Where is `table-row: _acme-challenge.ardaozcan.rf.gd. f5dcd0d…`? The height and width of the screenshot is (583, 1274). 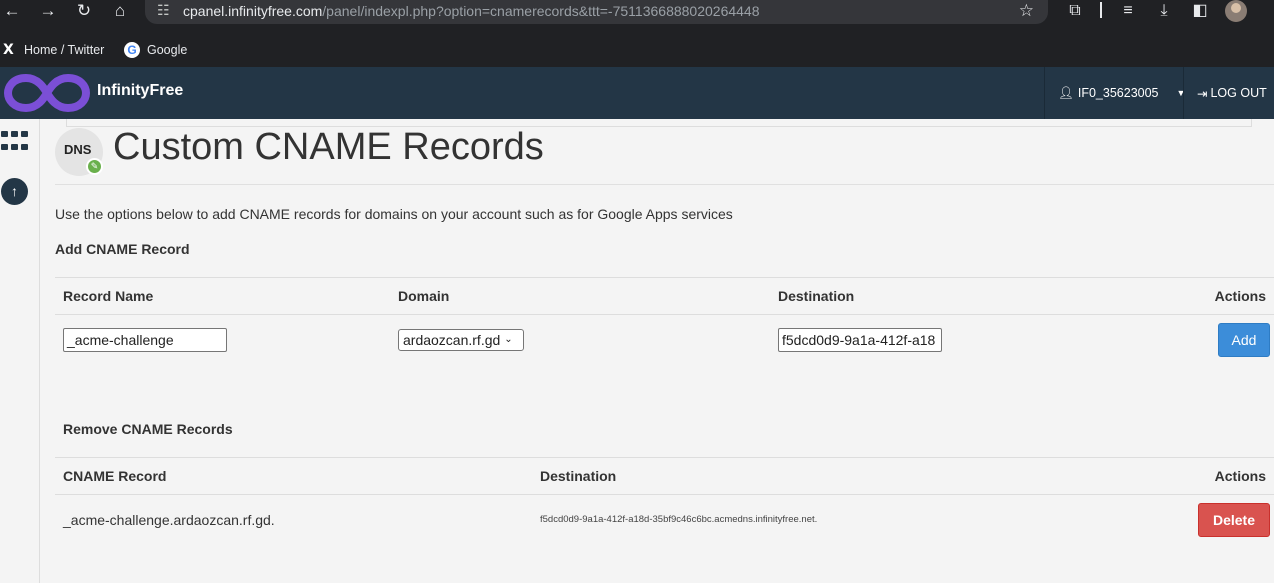
table-row: _acme-challenge.ardaozcan.rf.gd. f5dcd0d… is located at coordinates (664, 520).